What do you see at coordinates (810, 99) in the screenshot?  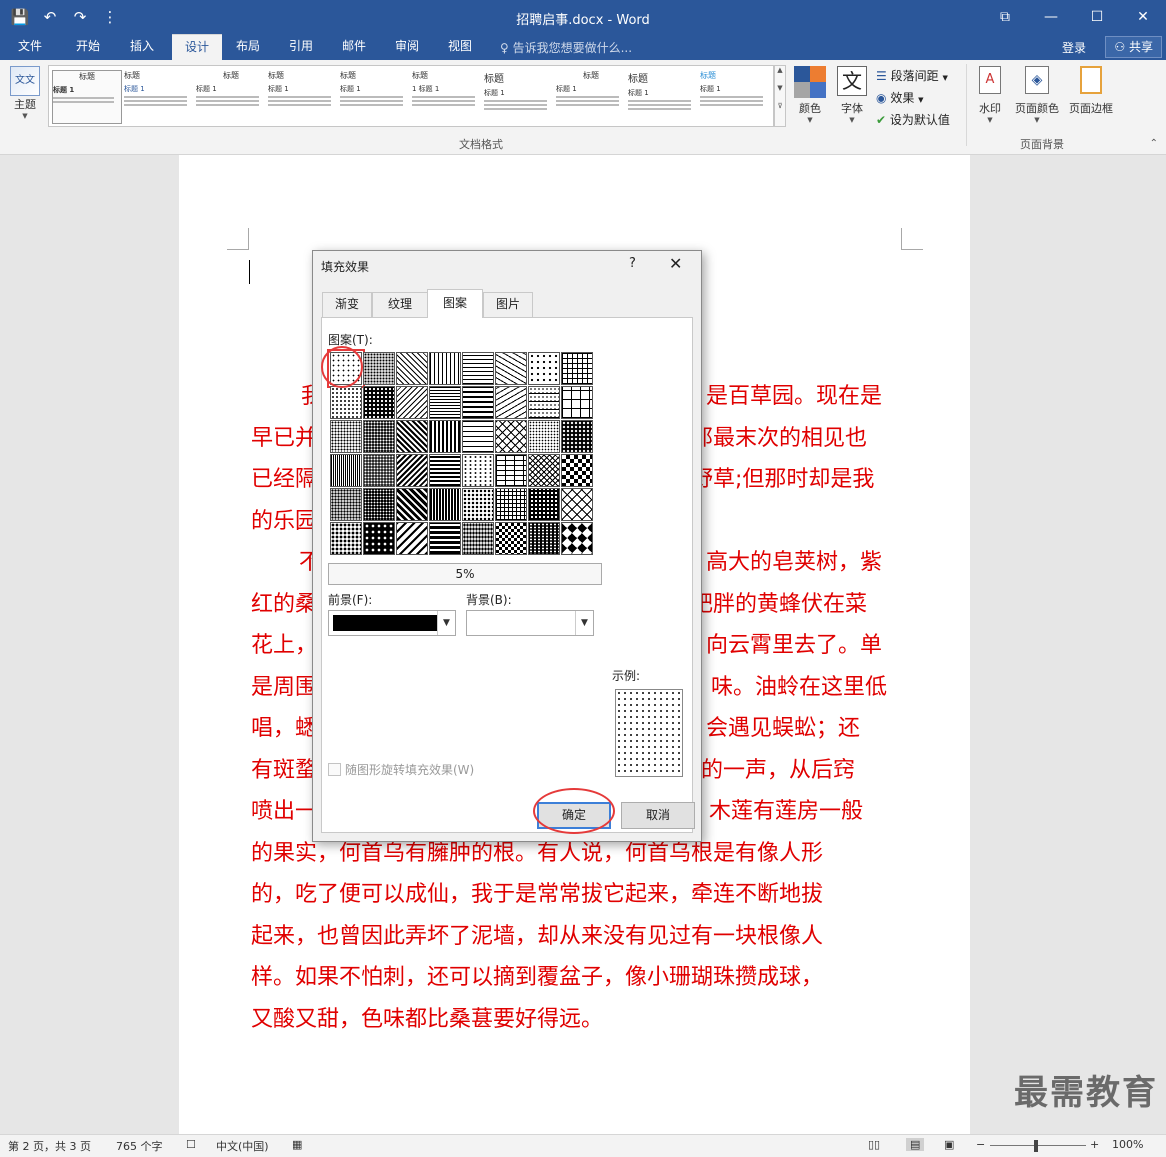 I see `colors-button: 颜色 ▼` at bounding box center [810, 99].